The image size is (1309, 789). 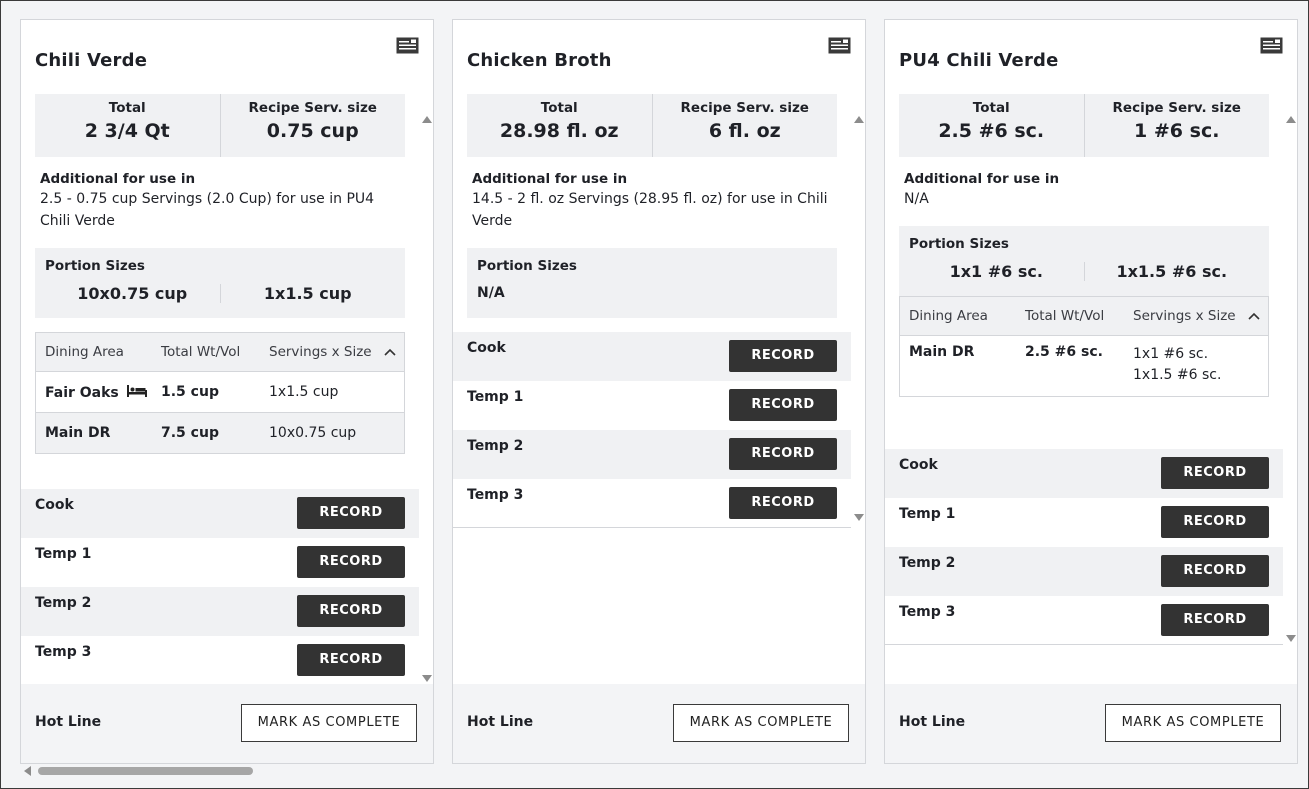 What do you see at coordinates (220, 432) in the screenshot?
I see `table-row: Main DR 7.5 cup 10x0.75 cup` at bounding box center [220, 432].